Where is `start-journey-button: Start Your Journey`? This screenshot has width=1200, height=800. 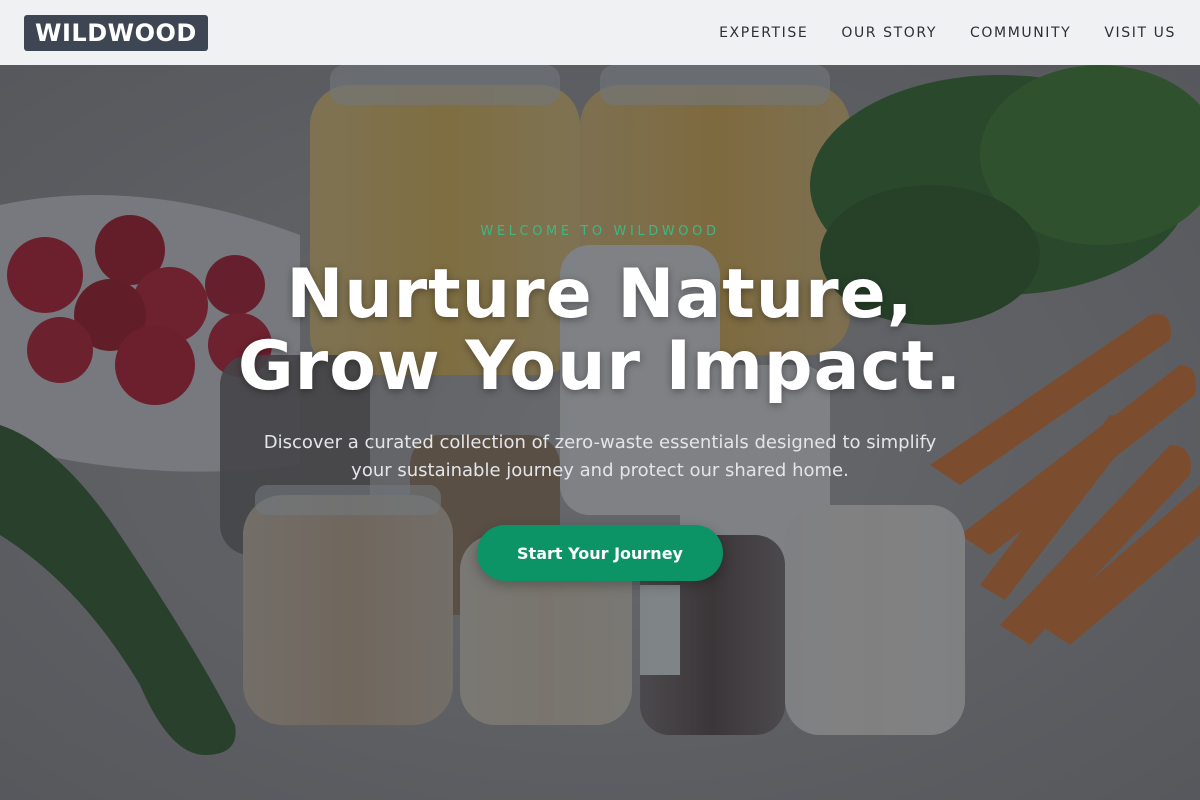 start-journey-button: Start Your Journey is located at coordinates (600, 553).